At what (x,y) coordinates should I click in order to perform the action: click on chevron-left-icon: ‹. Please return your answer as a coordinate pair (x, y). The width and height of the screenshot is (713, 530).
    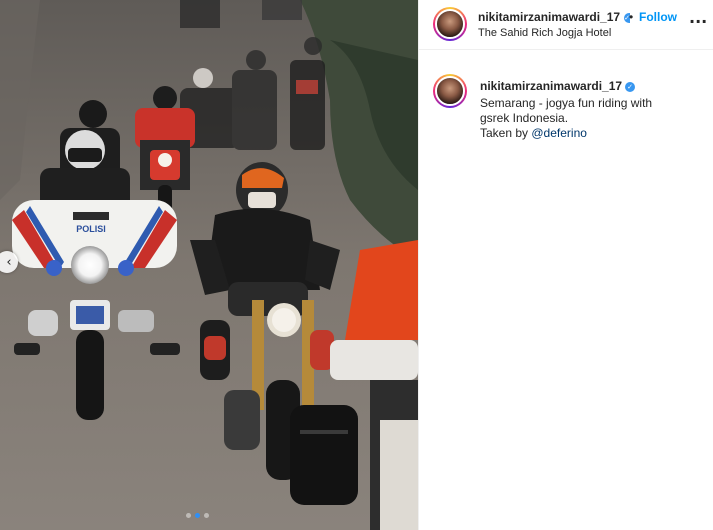
    Looking at the image, I should click on (9, 262).